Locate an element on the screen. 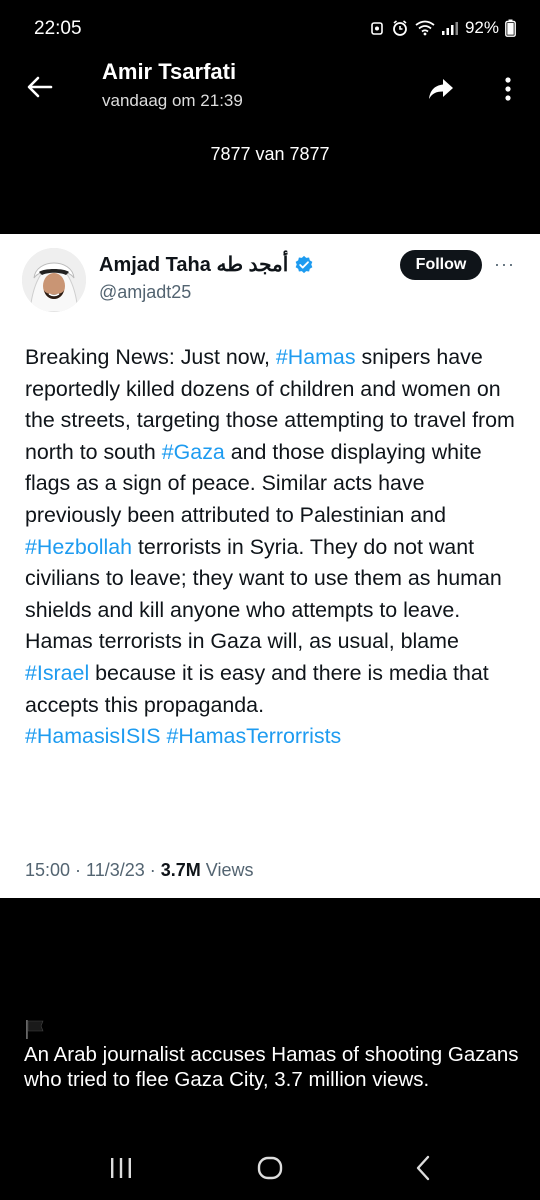 The width and height of the screenshot is (540, 1200). alarm-icon is located at coordinates (377, 28).